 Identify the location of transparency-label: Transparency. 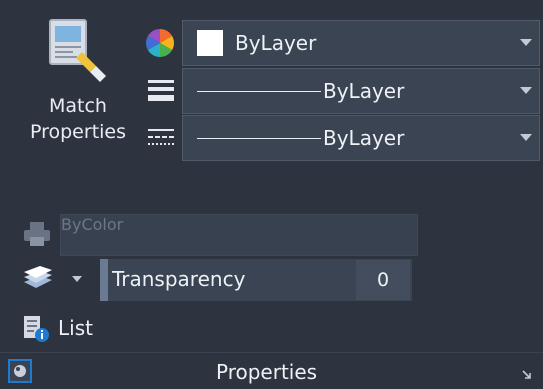
(179, 279).